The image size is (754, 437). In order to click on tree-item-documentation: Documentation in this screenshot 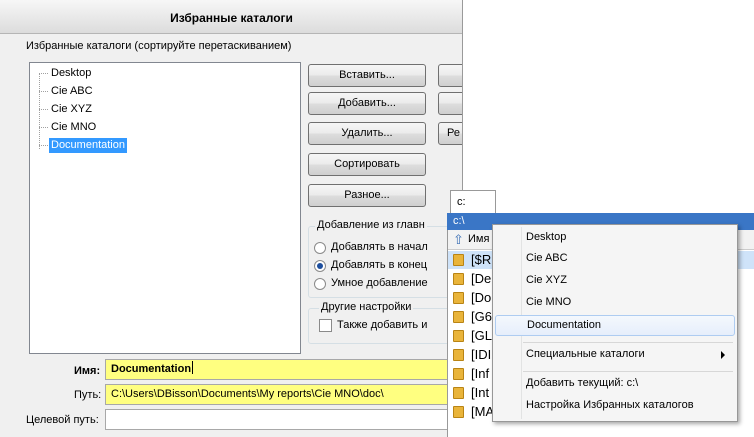, I will do `click(130, 145)`.